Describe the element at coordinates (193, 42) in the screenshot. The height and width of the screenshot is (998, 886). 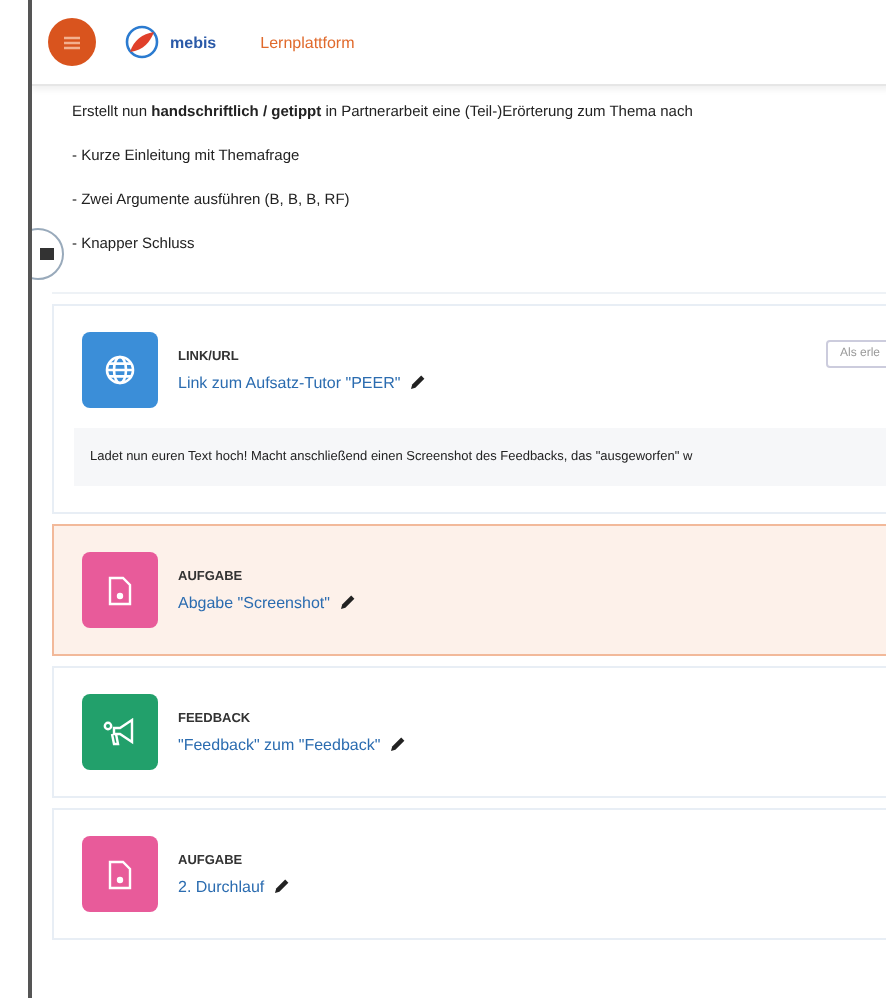
I see `brand-name: mebis` at that location.